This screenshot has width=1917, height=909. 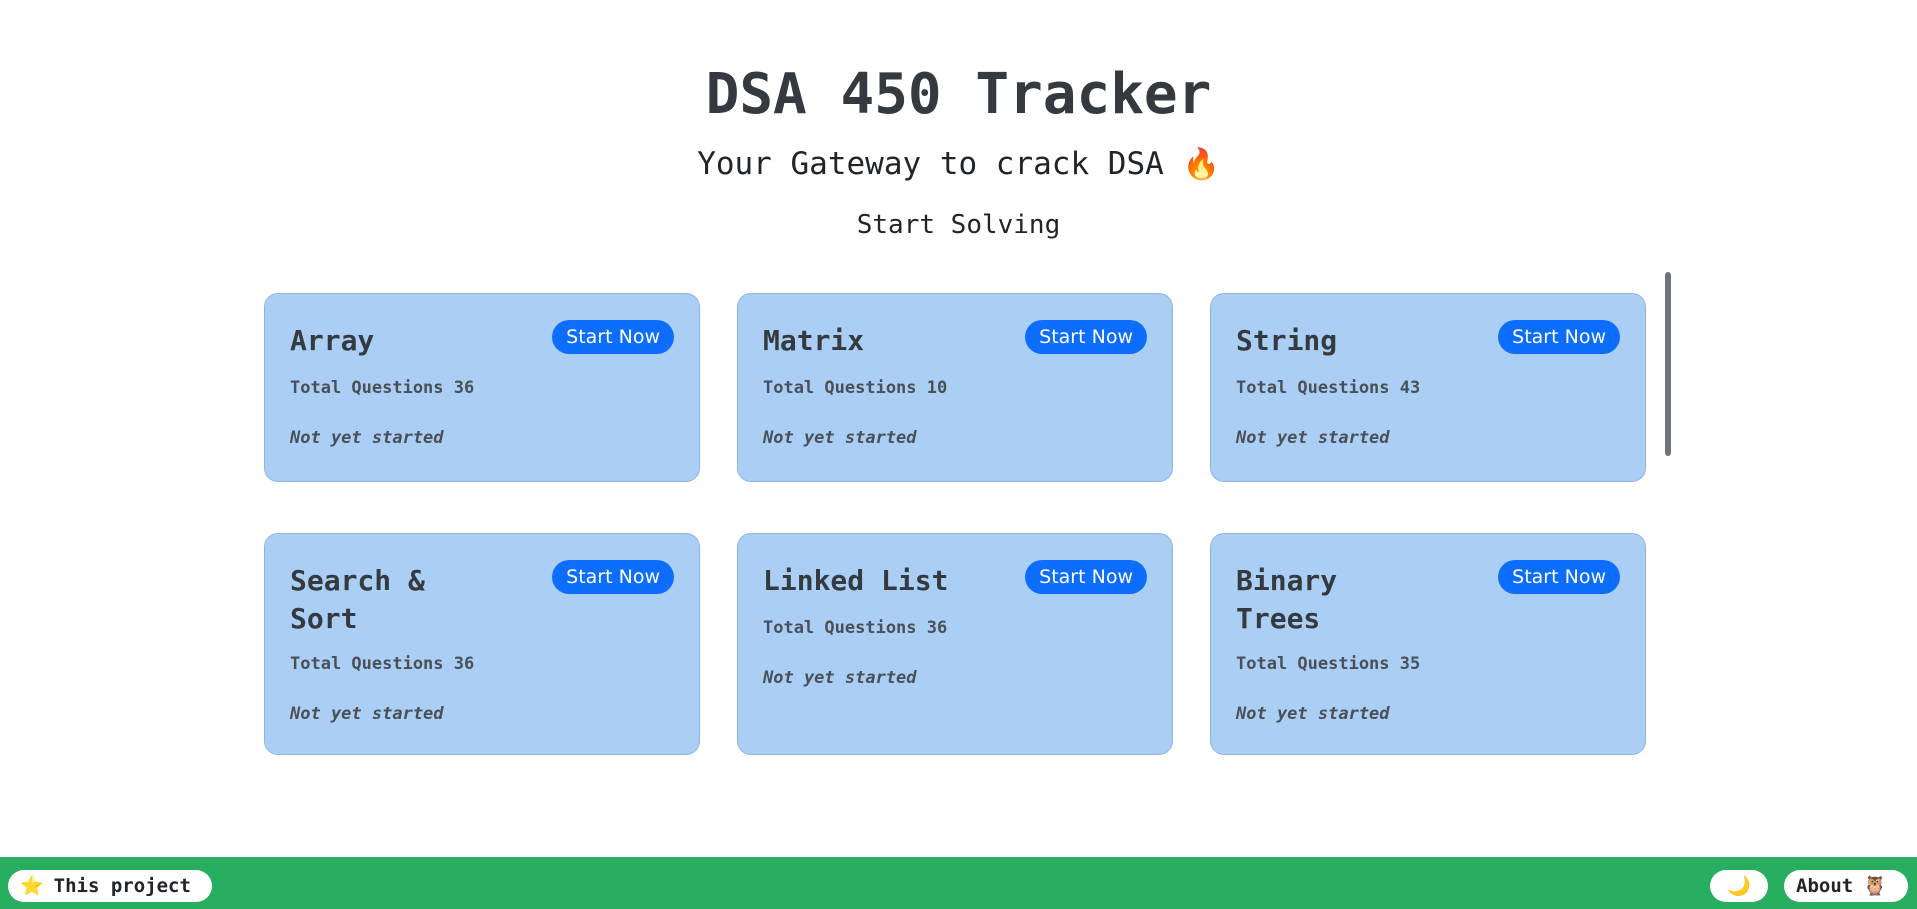 What do you see at coordinates (856, 580) in the screenshot?
I see `card-title: Linked List` at bounding box center [856, 580].